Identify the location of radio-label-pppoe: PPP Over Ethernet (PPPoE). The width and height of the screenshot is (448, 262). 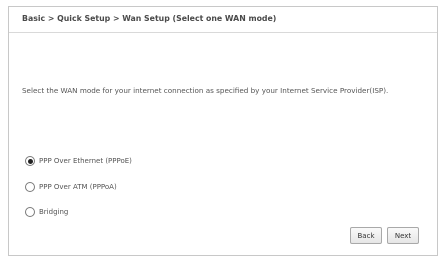
(85, 161).